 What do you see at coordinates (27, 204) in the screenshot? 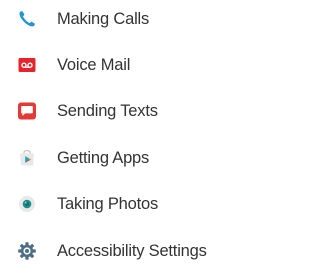
I see `camera-icon` at bounding box center [27, 204].